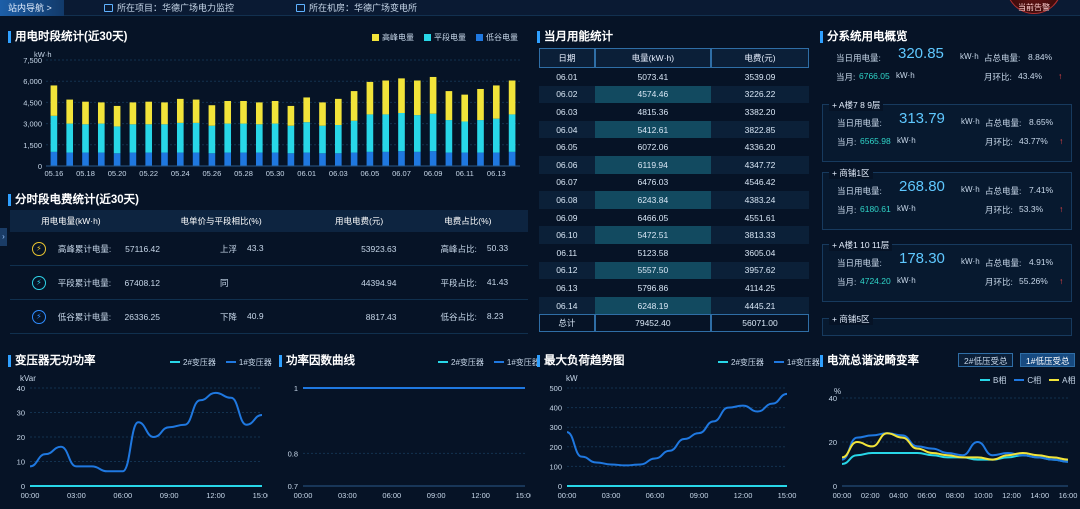 The width and height of the screenshot is (1080, 509). I want to click on cost-table-header: 用电电量(kW·h) 电单价与平段相比(%) 用电电费(元) 电费占比(%), so click(269, 221).